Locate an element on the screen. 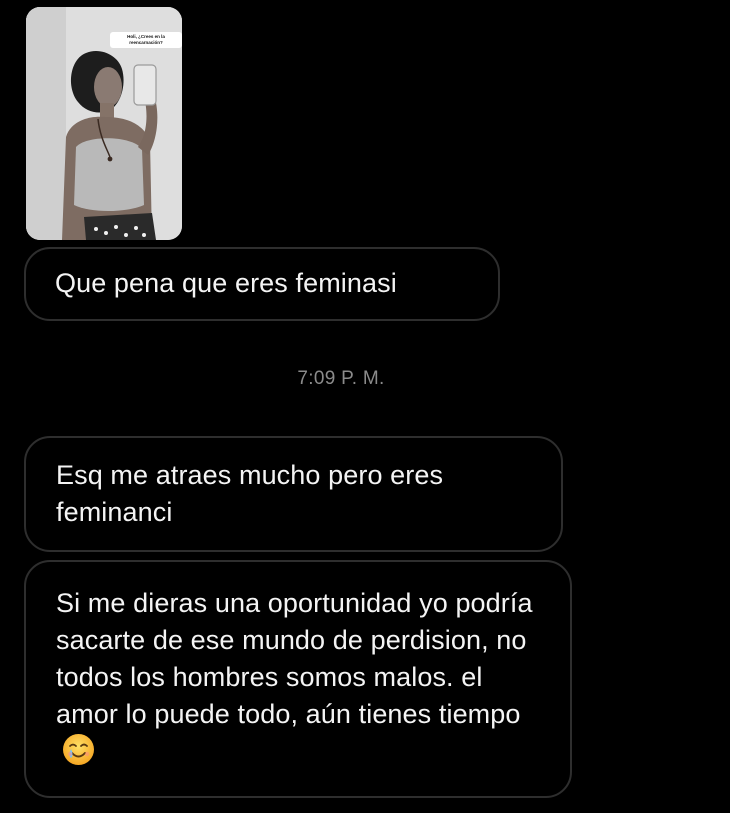 The width and height of the screenshot is (730, 813). message-text: Esq me atraes mucho pero eres feminanci is located at coordinates (250, 493).